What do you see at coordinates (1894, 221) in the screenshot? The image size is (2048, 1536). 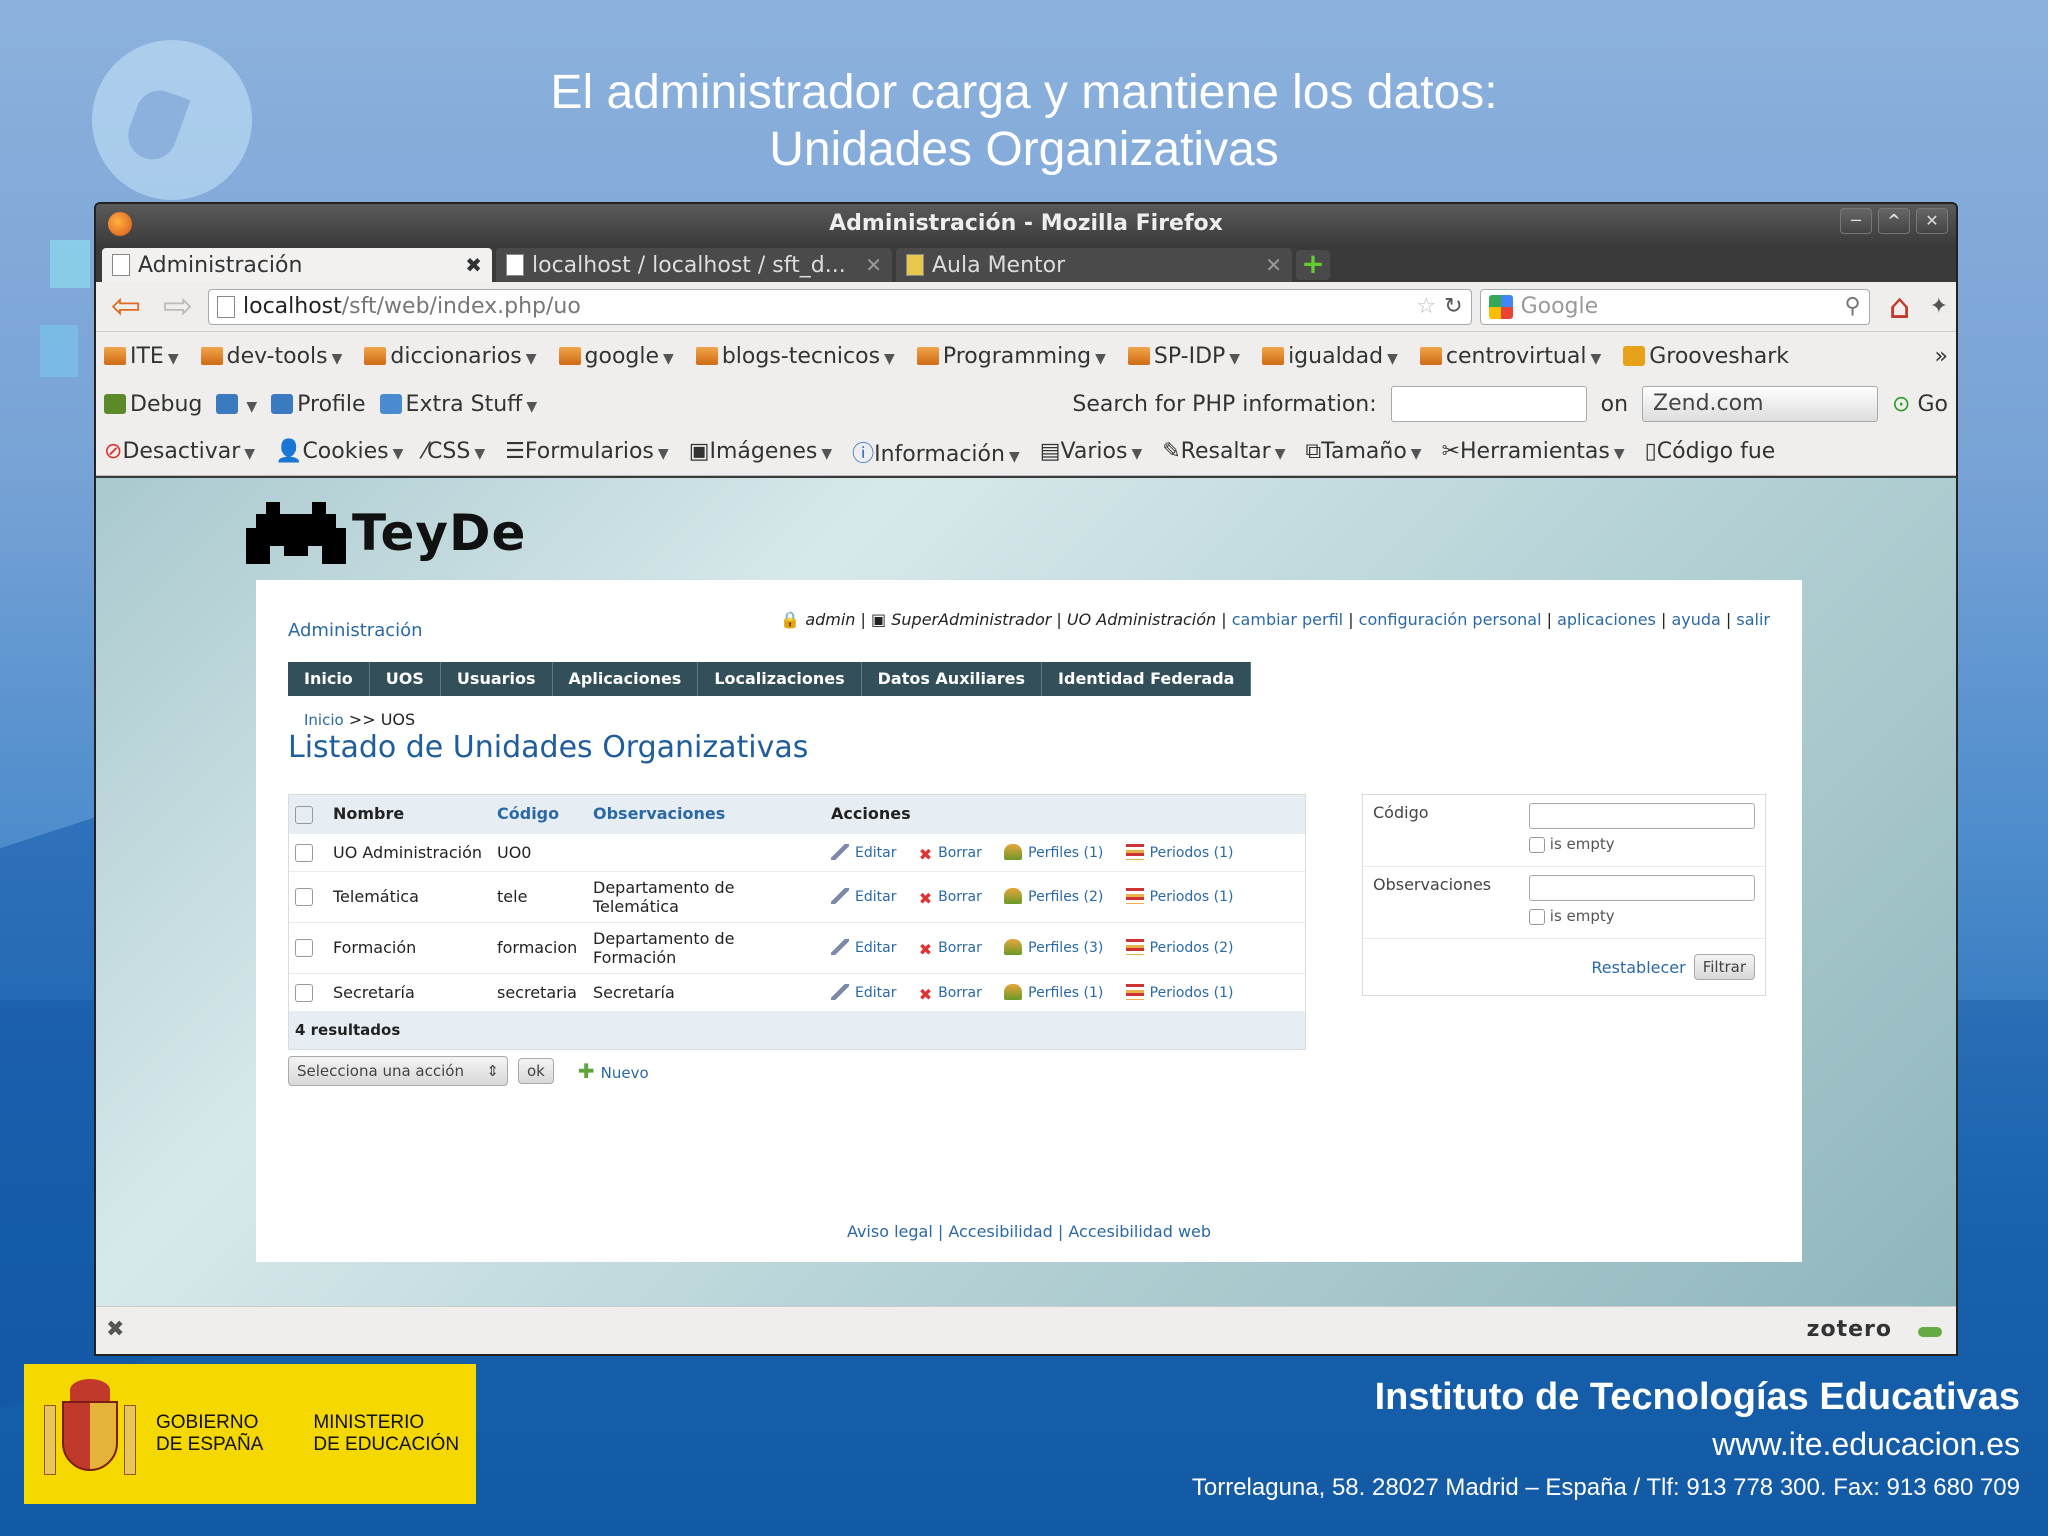 I see `maximize-button: ^` at bounding box center [1894, 221].